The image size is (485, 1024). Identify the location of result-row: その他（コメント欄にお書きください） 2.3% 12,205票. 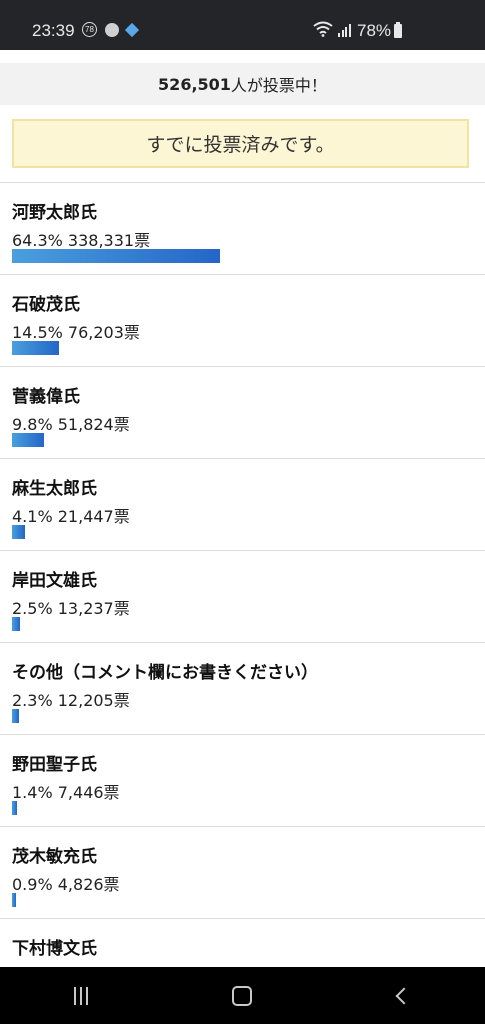
(242, 688).